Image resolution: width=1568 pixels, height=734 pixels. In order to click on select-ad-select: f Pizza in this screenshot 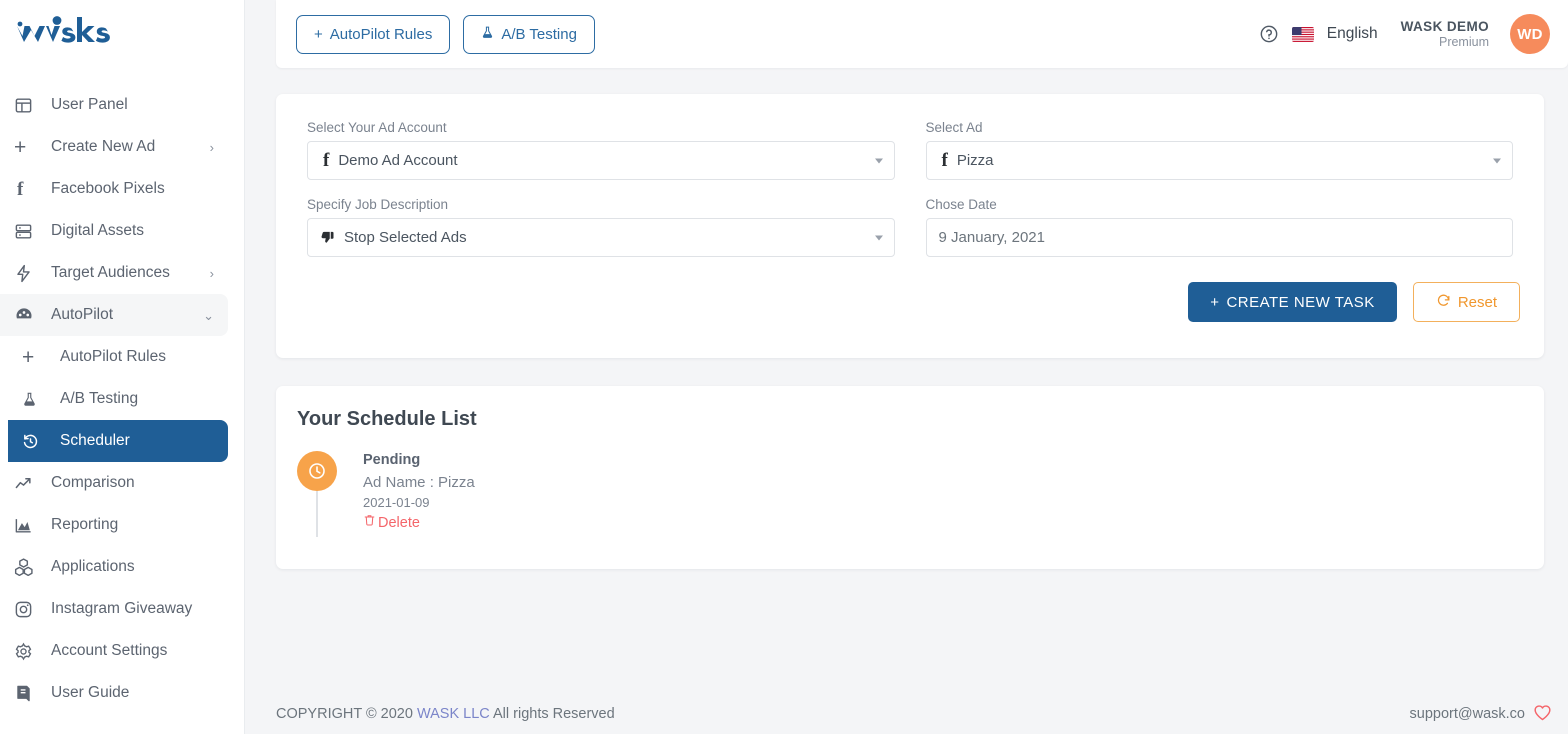, I will do `click(1219, 160)`.